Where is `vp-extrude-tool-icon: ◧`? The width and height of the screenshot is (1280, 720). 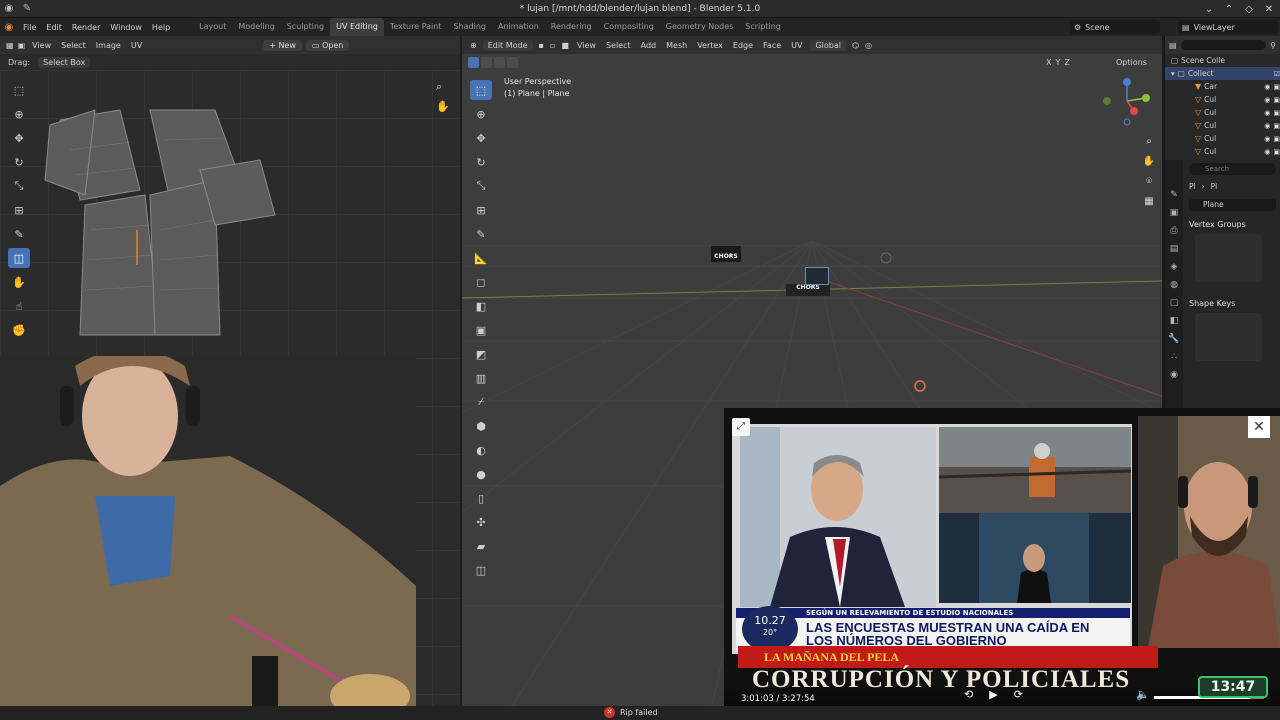 vp-extrude-tool-icon: ◧ is located at coordinates (481, 306).